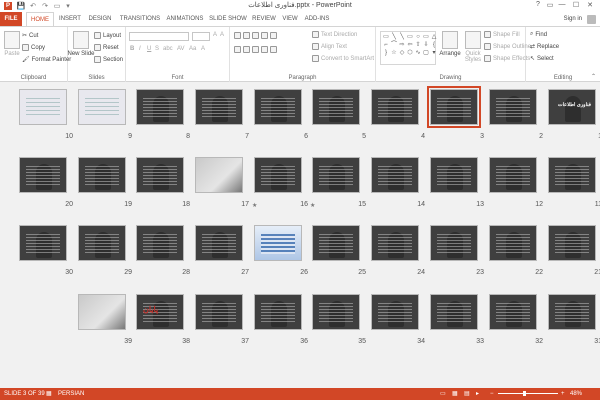  I want to click on arrange-button: Arrange, so click(450, 44).